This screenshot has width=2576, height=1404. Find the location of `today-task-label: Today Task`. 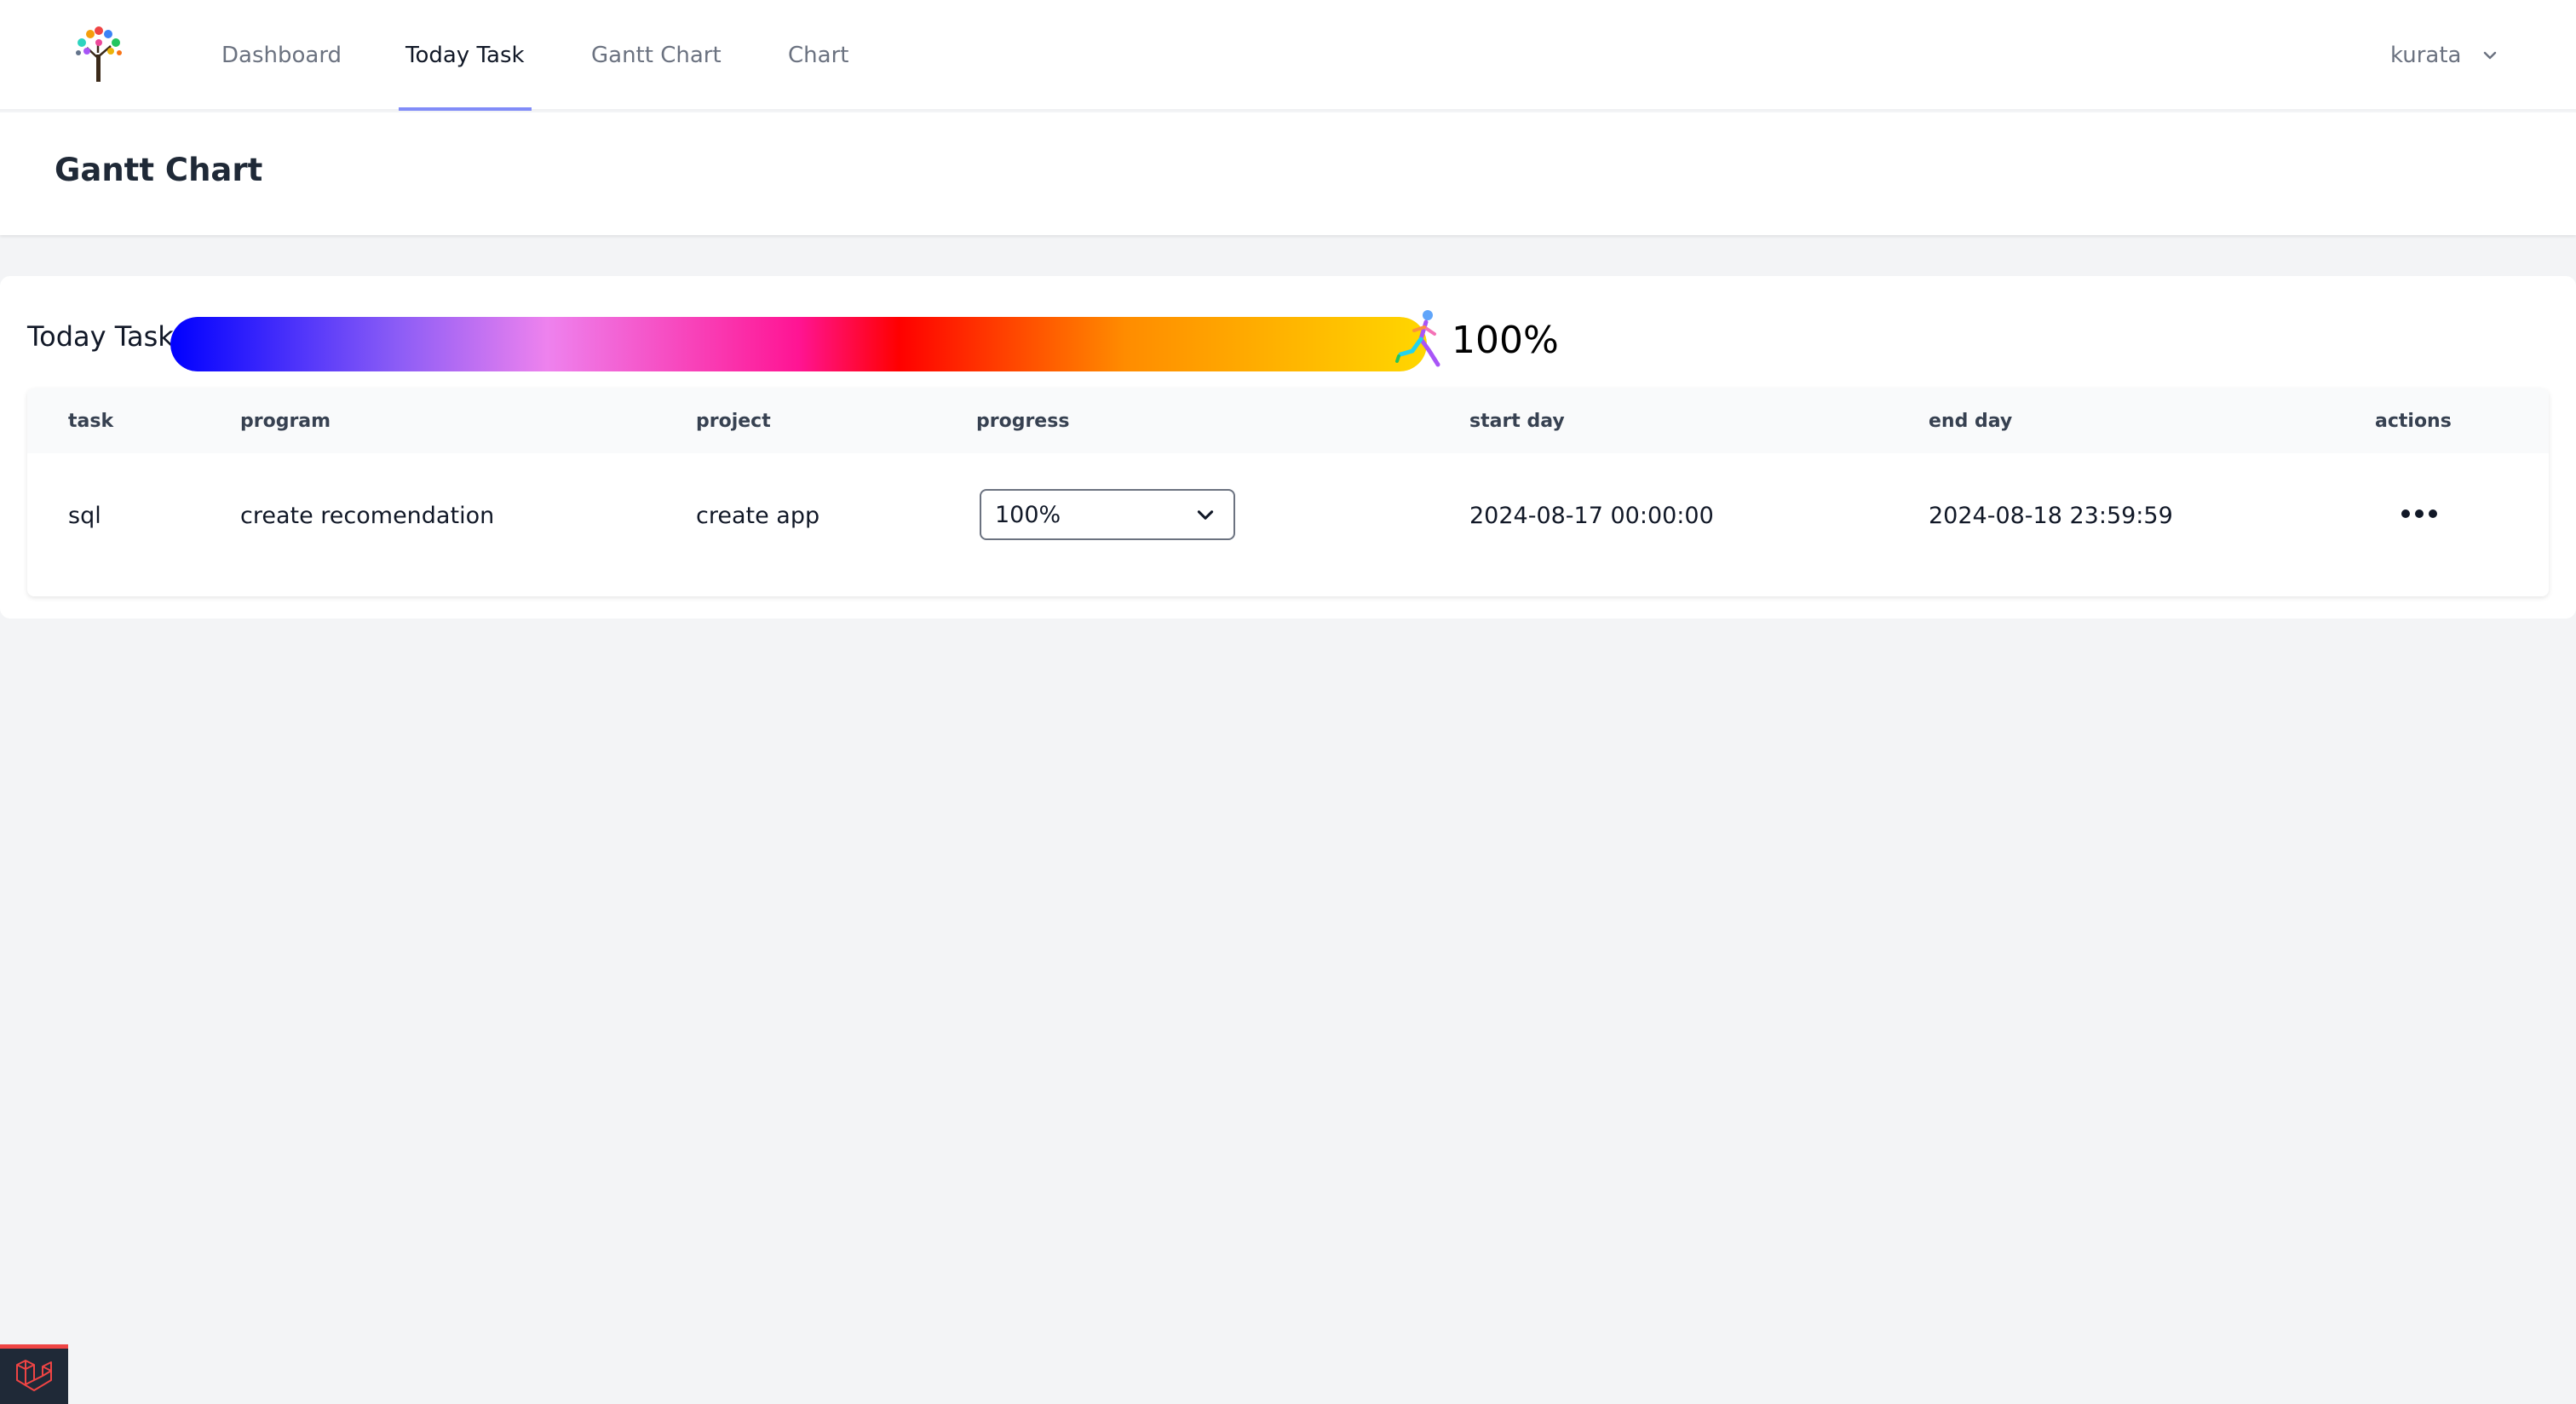

today-task-label: Today Task is located at coordinates (101, 336).